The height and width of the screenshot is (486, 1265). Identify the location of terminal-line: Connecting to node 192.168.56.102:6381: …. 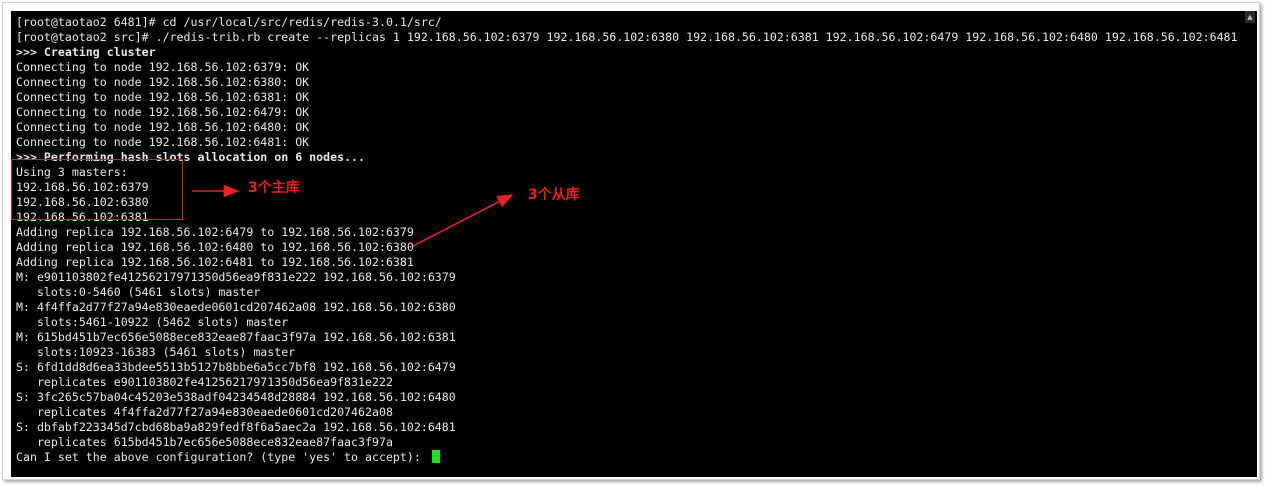
(163, 97).